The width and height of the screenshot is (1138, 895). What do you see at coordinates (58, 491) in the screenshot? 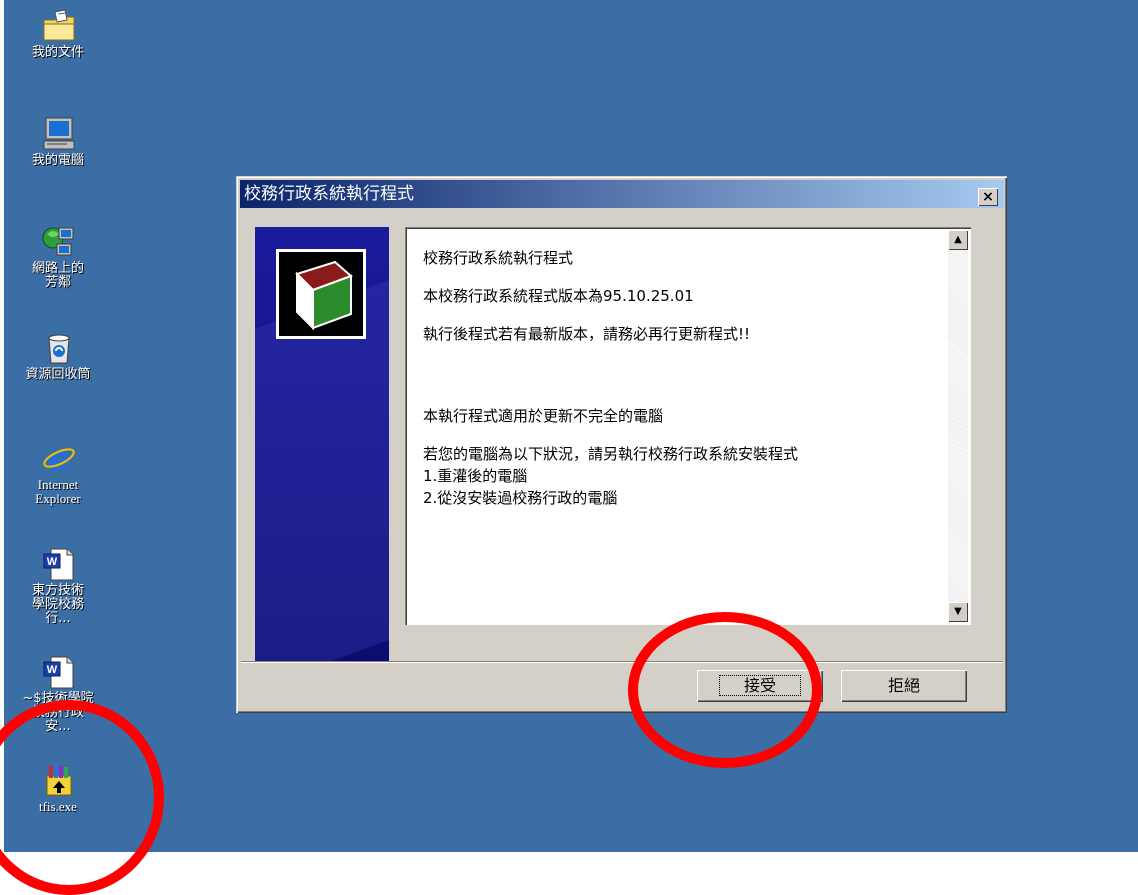
I see `icon-label: Internet Explorer` at bounding box center [58, 491].